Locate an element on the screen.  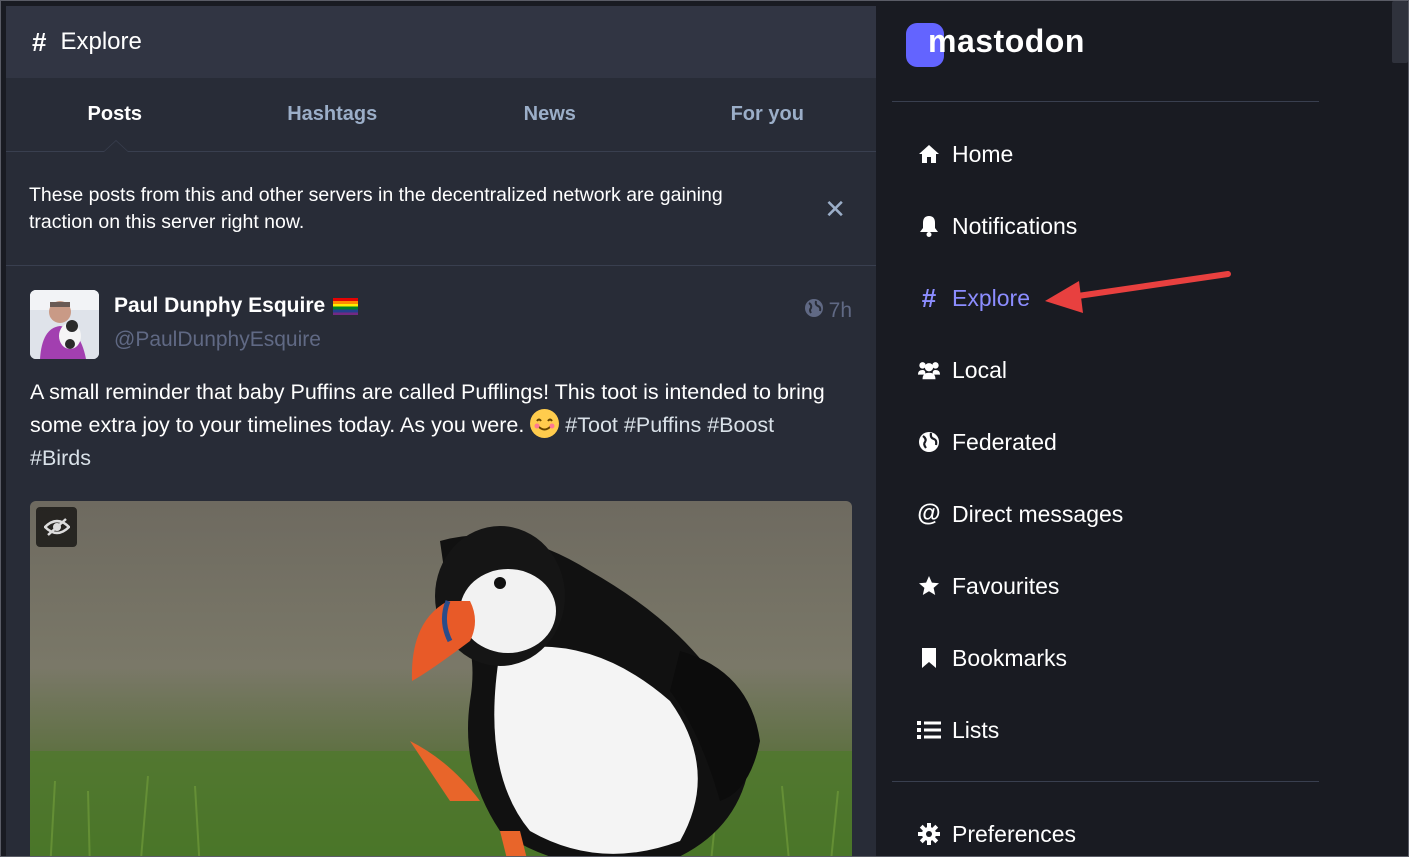
explore-tabs: Posts Hashtags News For you is located at coordinates (441, 115).